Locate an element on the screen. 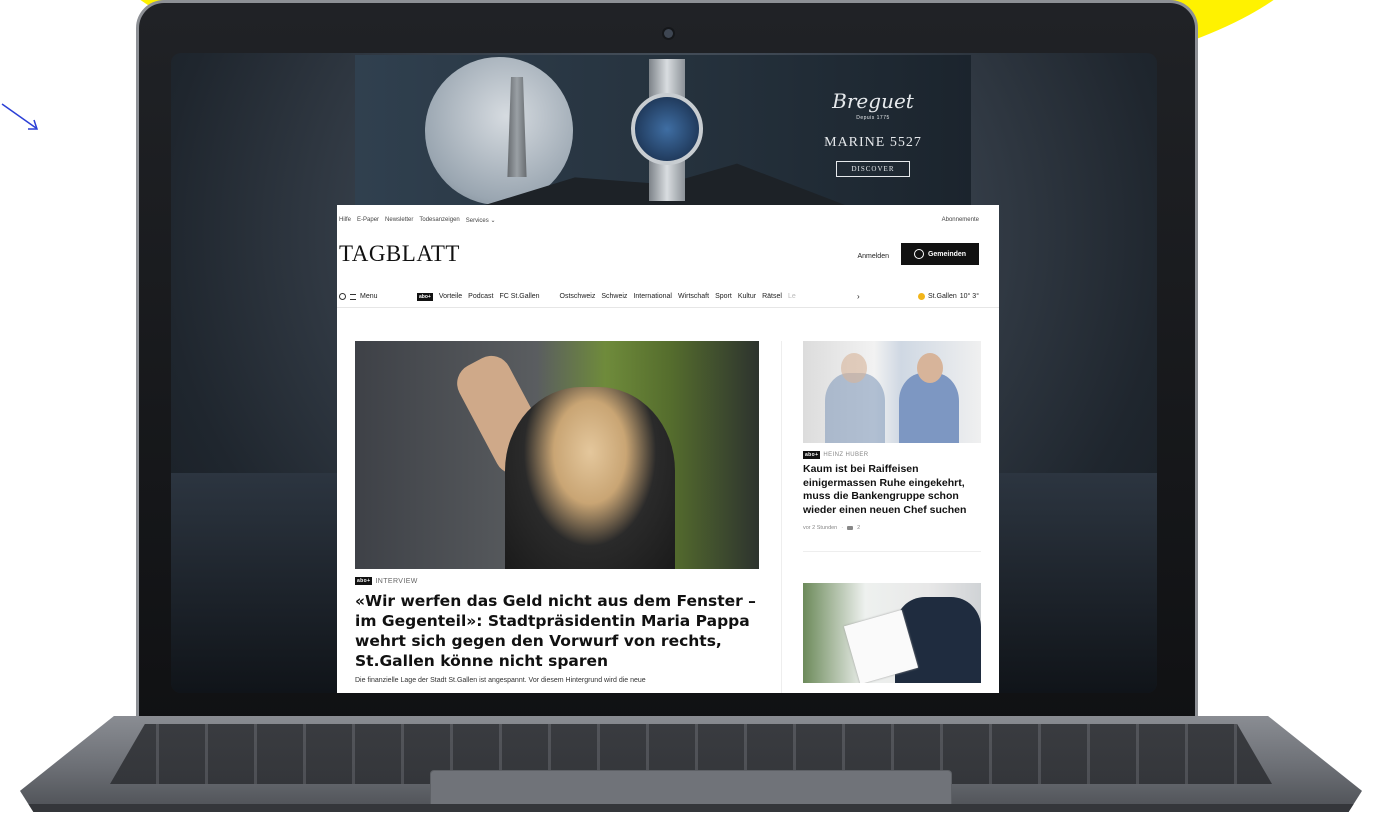 This screenshot has width=1376, height=834. menu-icon is located at coordinates (353, 296).